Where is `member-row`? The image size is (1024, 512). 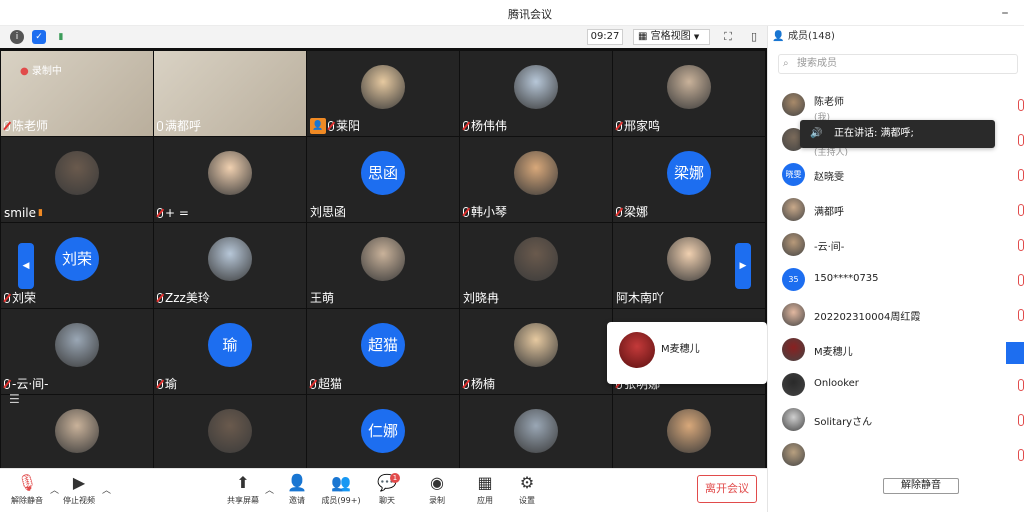 member-row is located at coordinates (896, 455).